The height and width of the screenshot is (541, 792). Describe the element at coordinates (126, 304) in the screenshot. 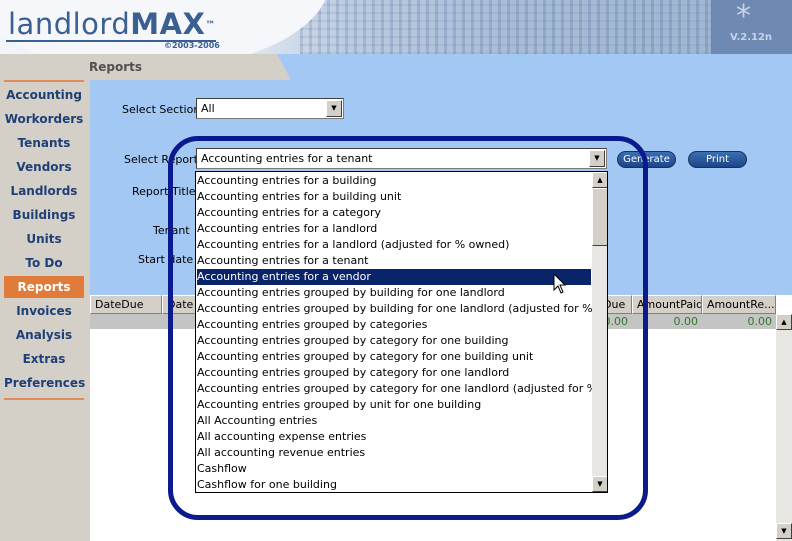

I see `column-header-datedue: DateDue` at that location.